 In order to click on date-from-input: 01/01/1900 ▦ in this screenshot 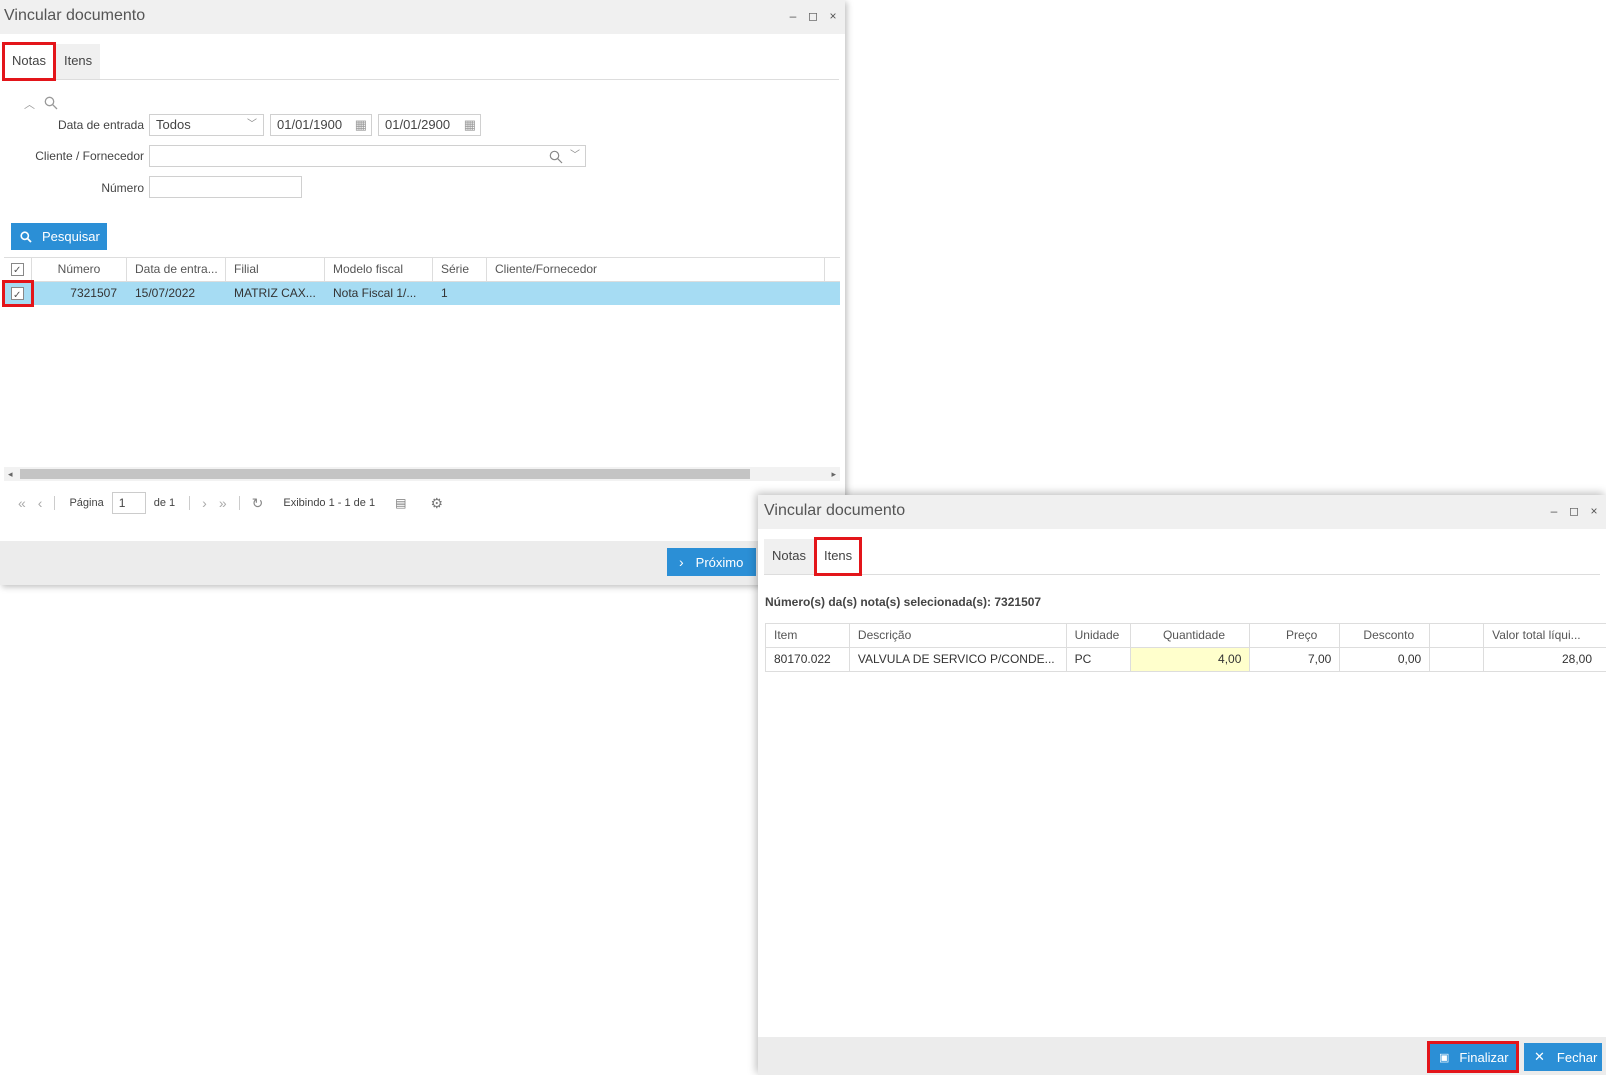, I will do `click(321, 125)`.